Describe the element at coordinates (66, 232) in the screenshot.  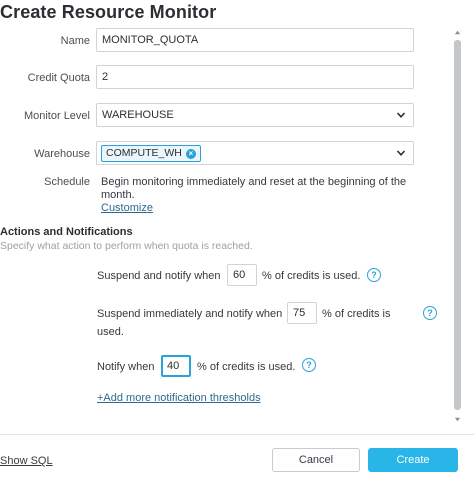
I see `actions-section-title: Actions and Notifications` at that location.